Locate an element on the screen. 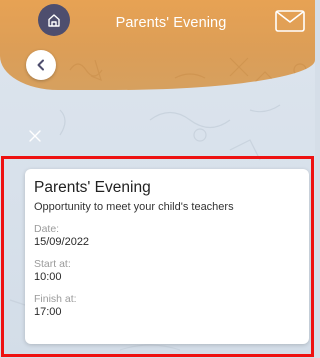  close-icon is located at coordinates (35, 136).